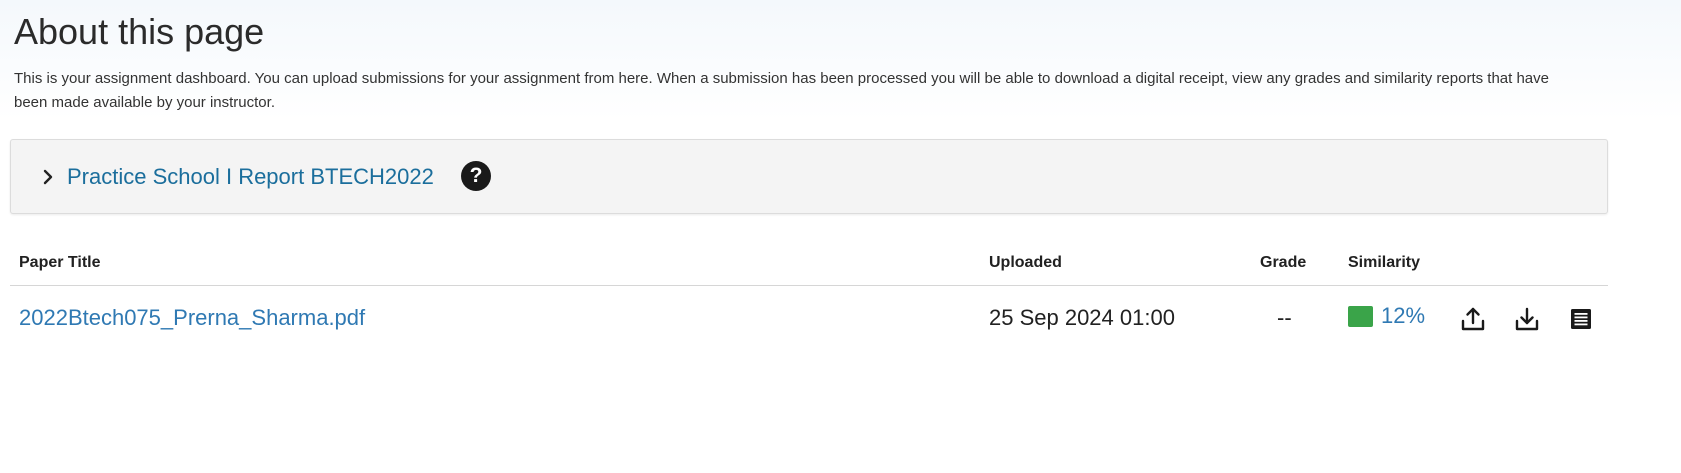  What do you see at coordinates (809, 265) in the screenshot?
I see `submissions-table-header: Paper Title Uploaded Grade Similarity` at bounding box center [809, 265].